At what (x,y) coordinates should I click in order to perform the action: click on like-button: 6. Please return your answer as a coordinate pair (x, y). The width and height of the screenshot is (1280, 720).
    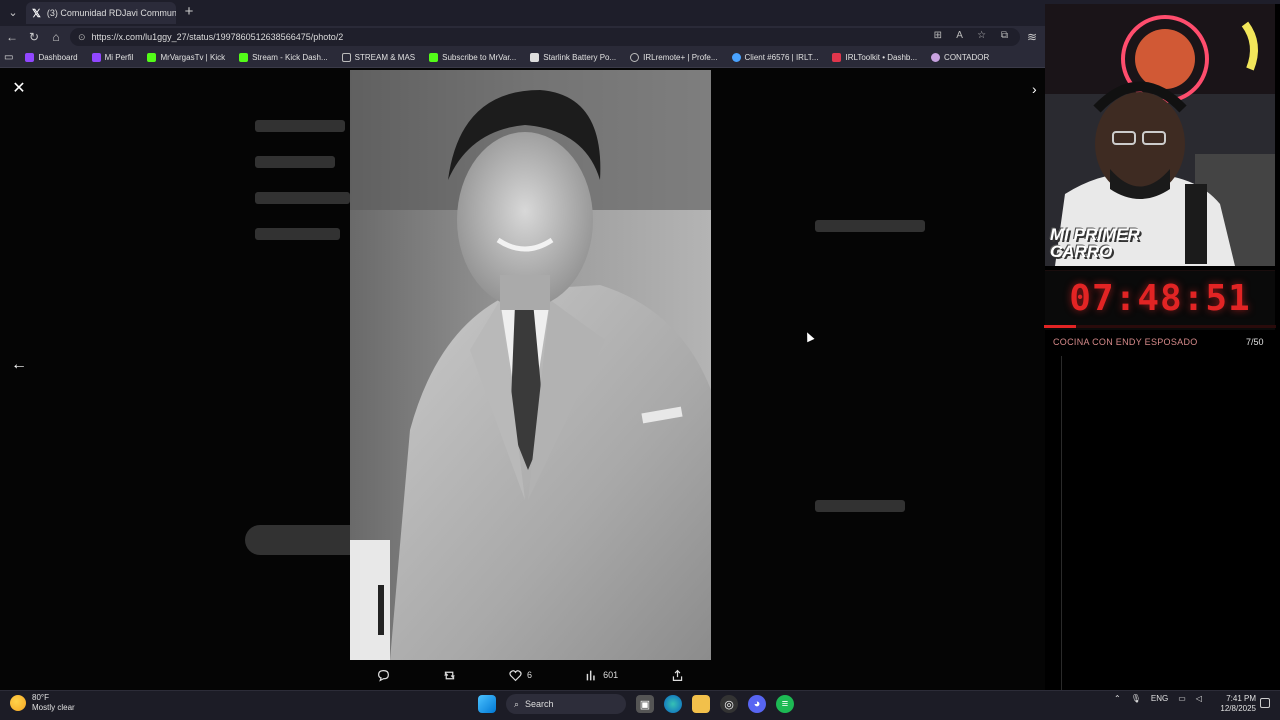
    Looking at the image, I should click on (520, 675).